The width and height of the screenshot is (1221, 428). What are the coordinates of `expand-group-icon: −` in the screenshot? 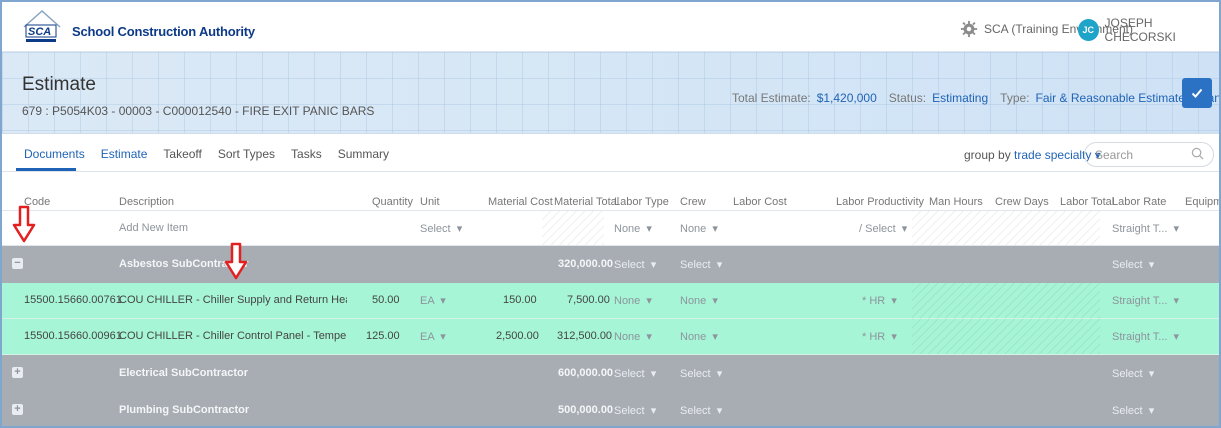 It's located at (17, 263).